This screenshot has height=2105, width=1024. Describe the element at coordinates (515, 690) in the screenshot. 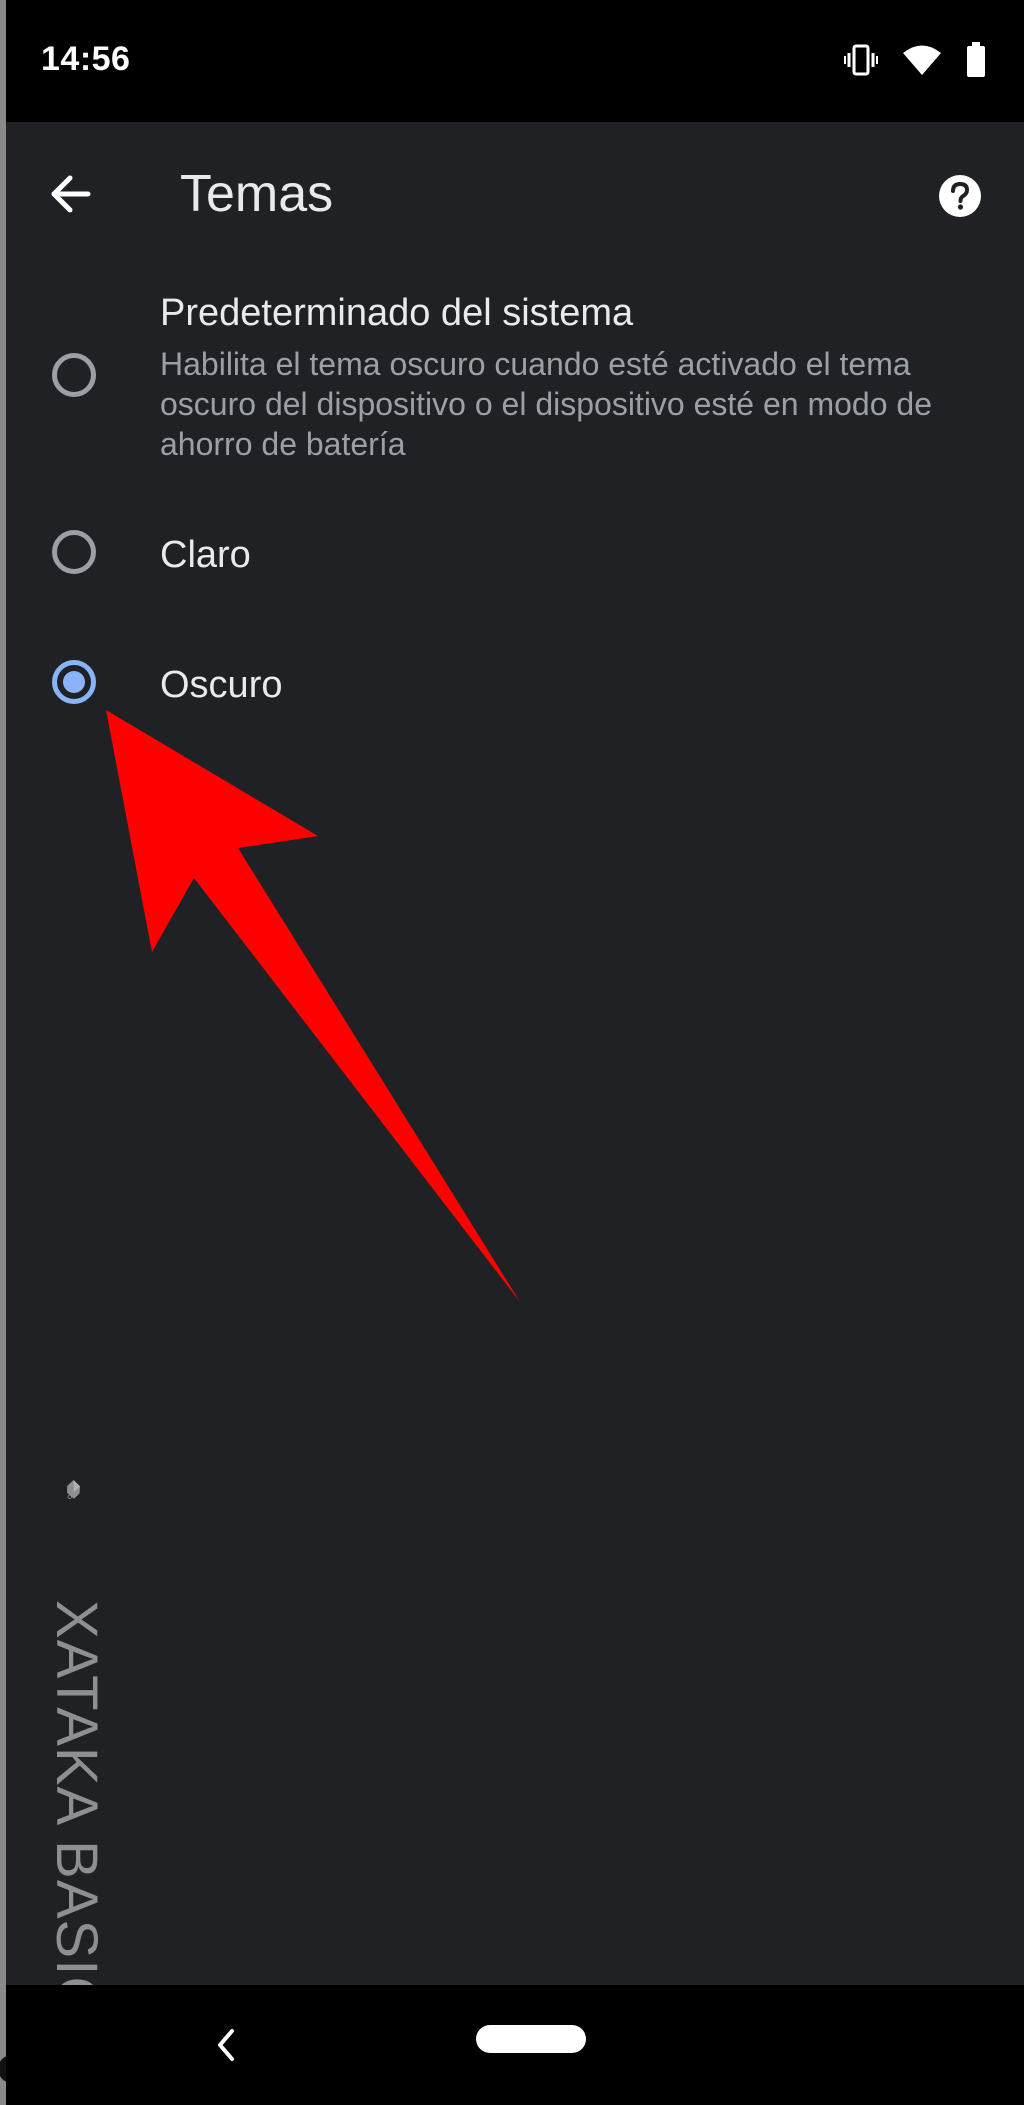

I see `theme-option-dark: Oscuro` at that location.